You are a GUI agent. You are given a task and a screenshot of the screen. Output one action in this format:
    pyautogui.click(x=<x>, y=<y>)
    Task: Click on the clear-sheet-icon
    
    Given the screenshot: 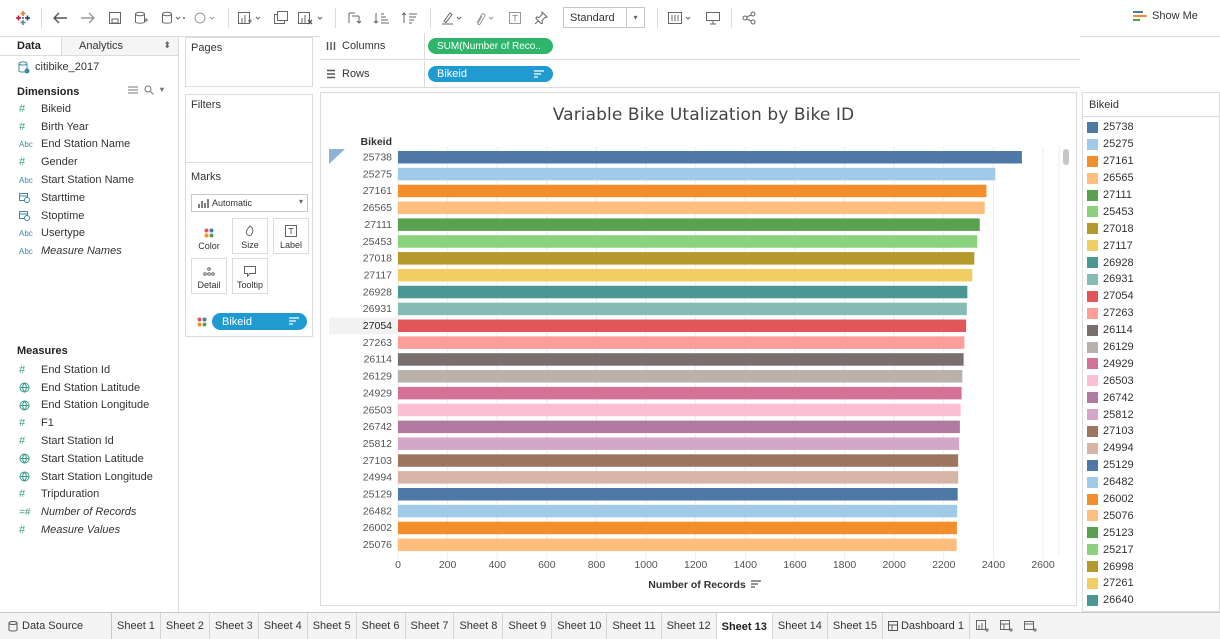 What is the action you would take?
    pyautogui.click(x=312, y=18)
    